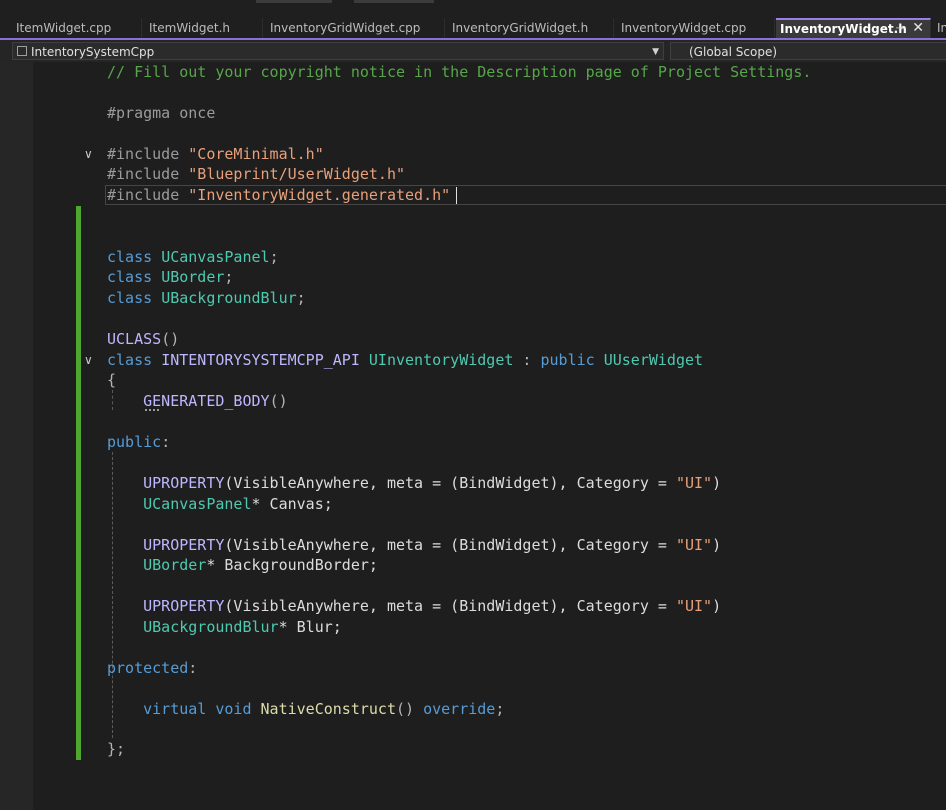 The width and height of the screenshot is (946, 810). I want to click on punctuation: {, so click(112, 380).